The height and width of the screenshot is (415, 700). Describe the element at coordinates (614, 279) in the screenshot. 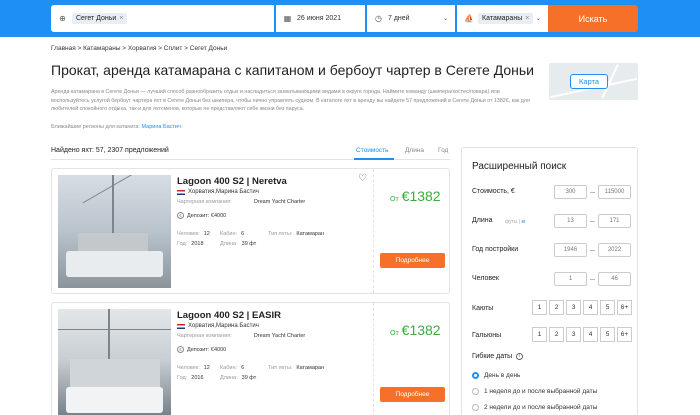

I see `people-max-input: 46` at that location.